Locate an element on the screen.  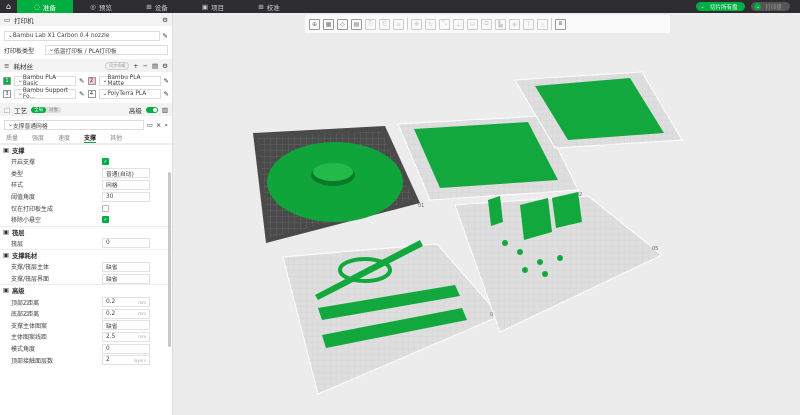
text-icon: T is located at coordinates (528, 24).